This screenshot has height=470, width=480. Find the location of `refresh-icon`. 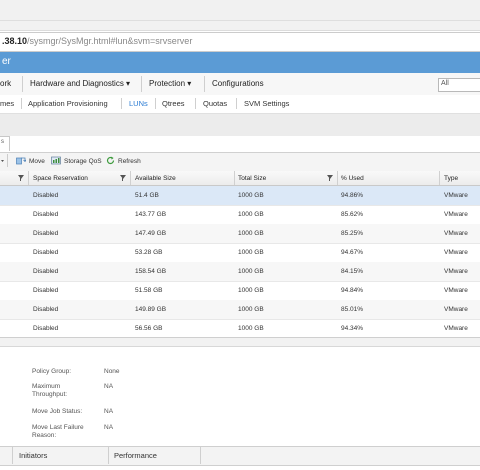

refresh-icon is located at coordinates (110, 160).